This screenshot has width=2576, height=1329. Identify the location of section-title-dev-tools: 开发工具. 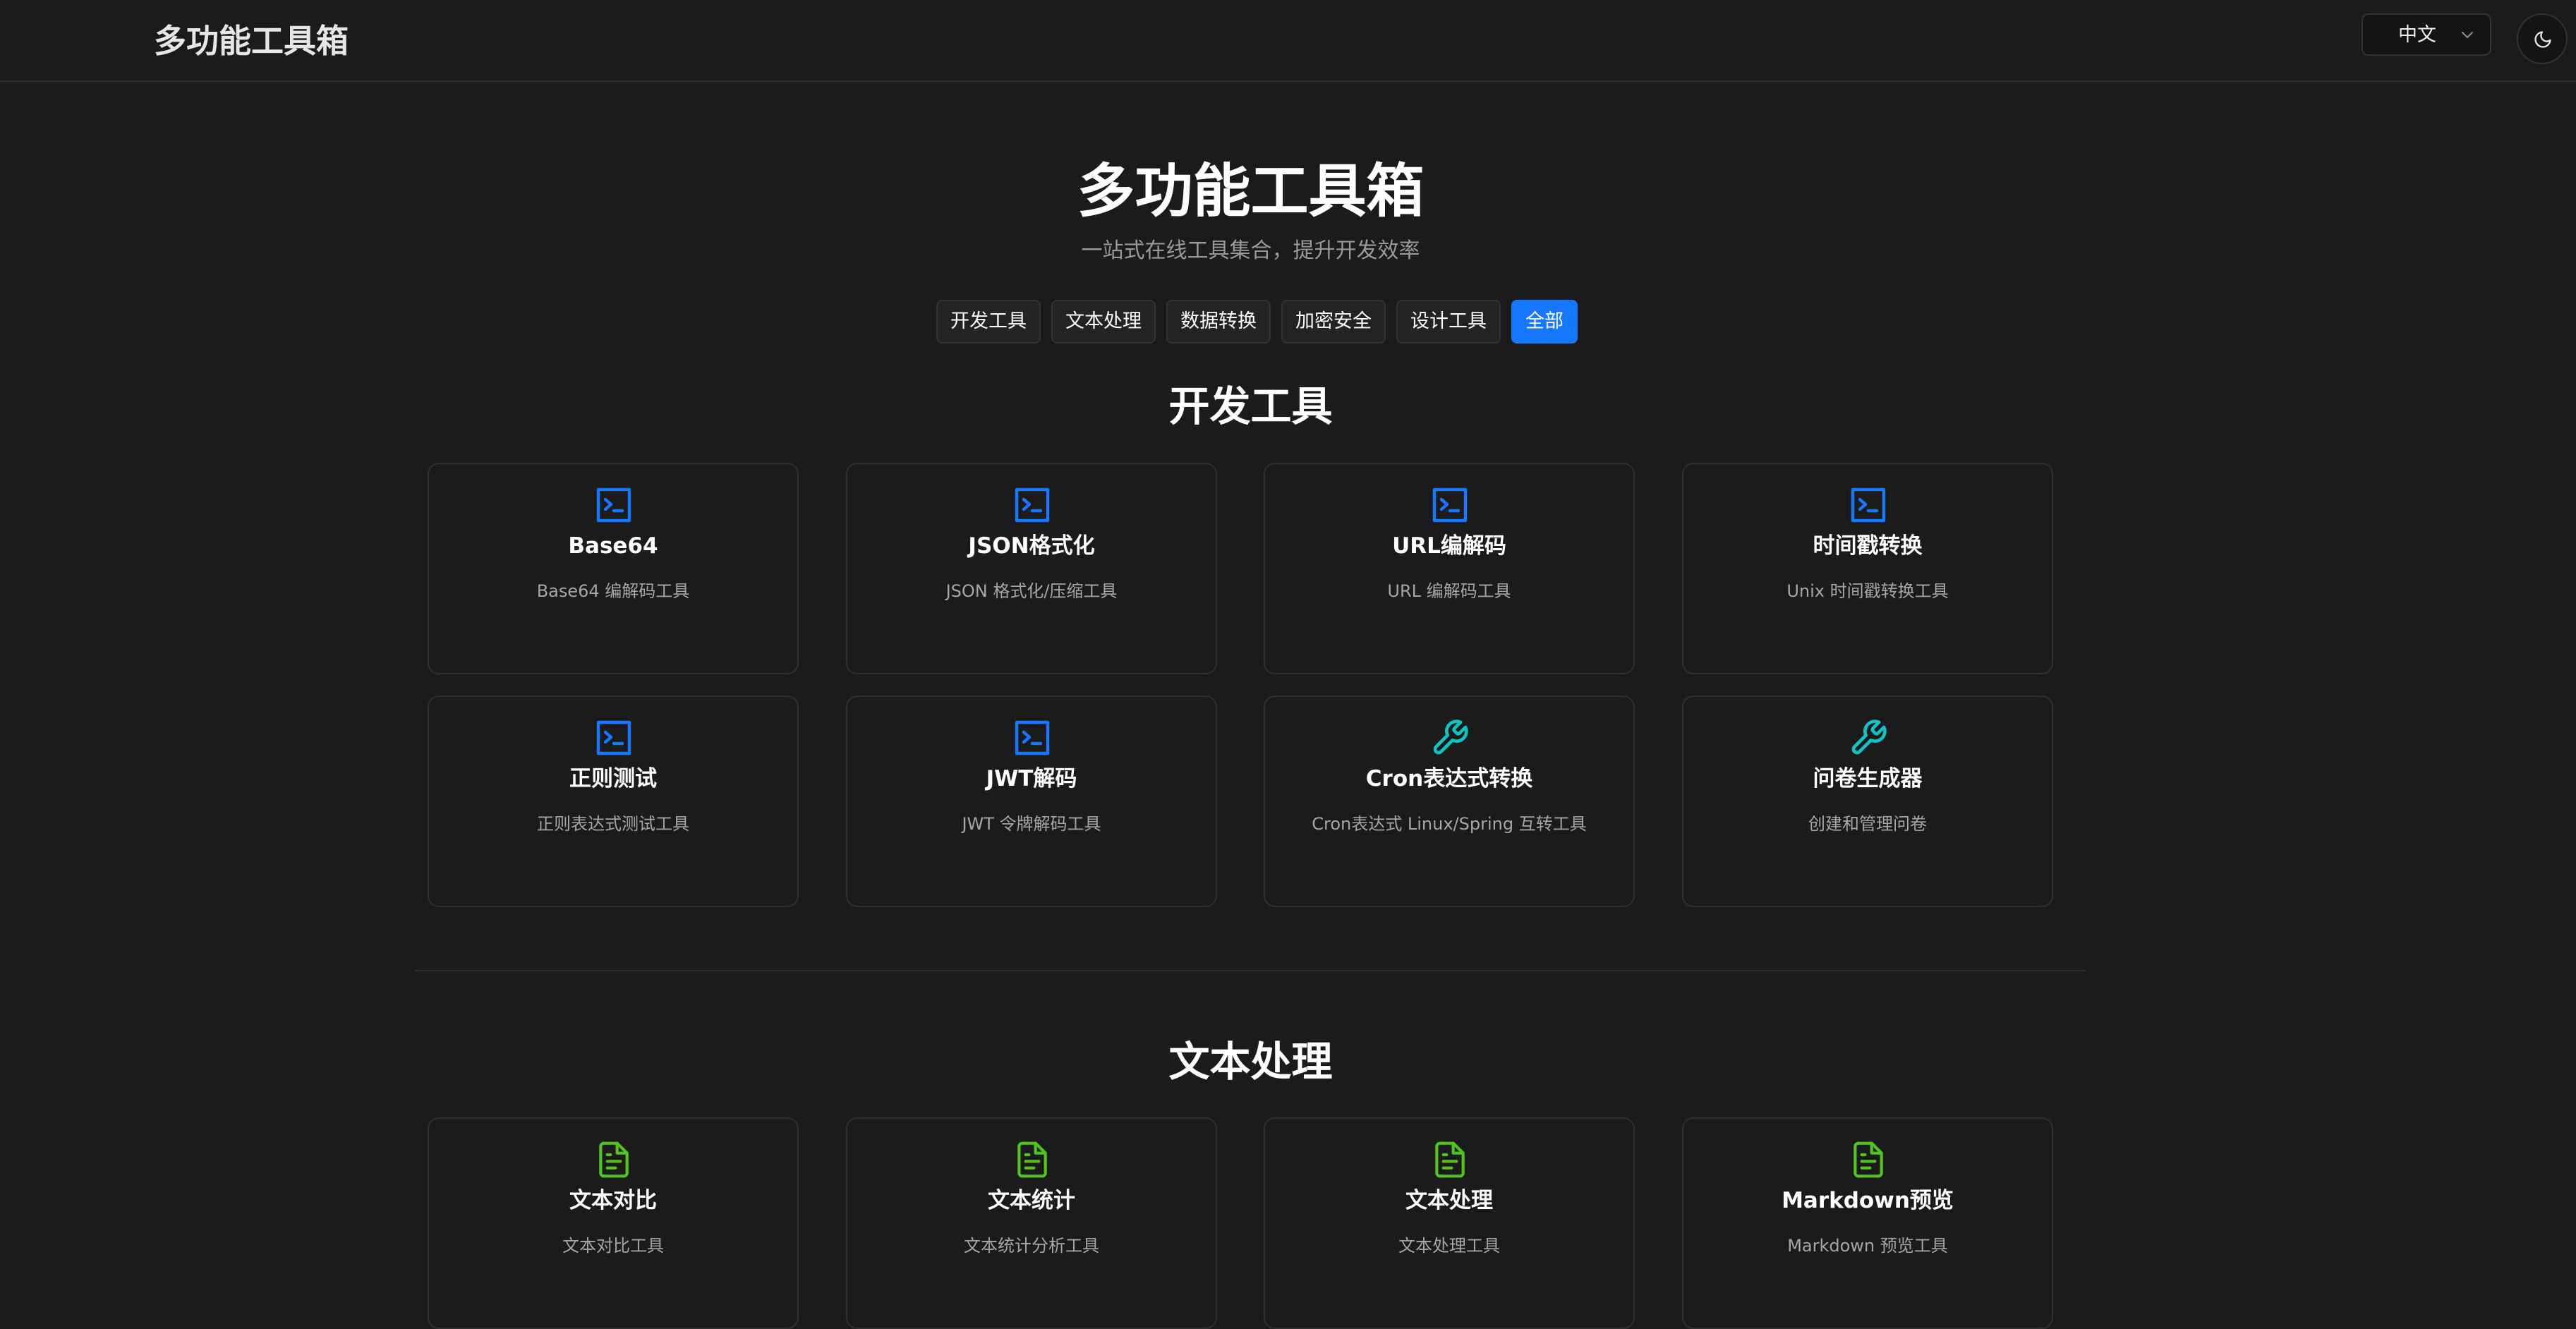
(1251, 406).